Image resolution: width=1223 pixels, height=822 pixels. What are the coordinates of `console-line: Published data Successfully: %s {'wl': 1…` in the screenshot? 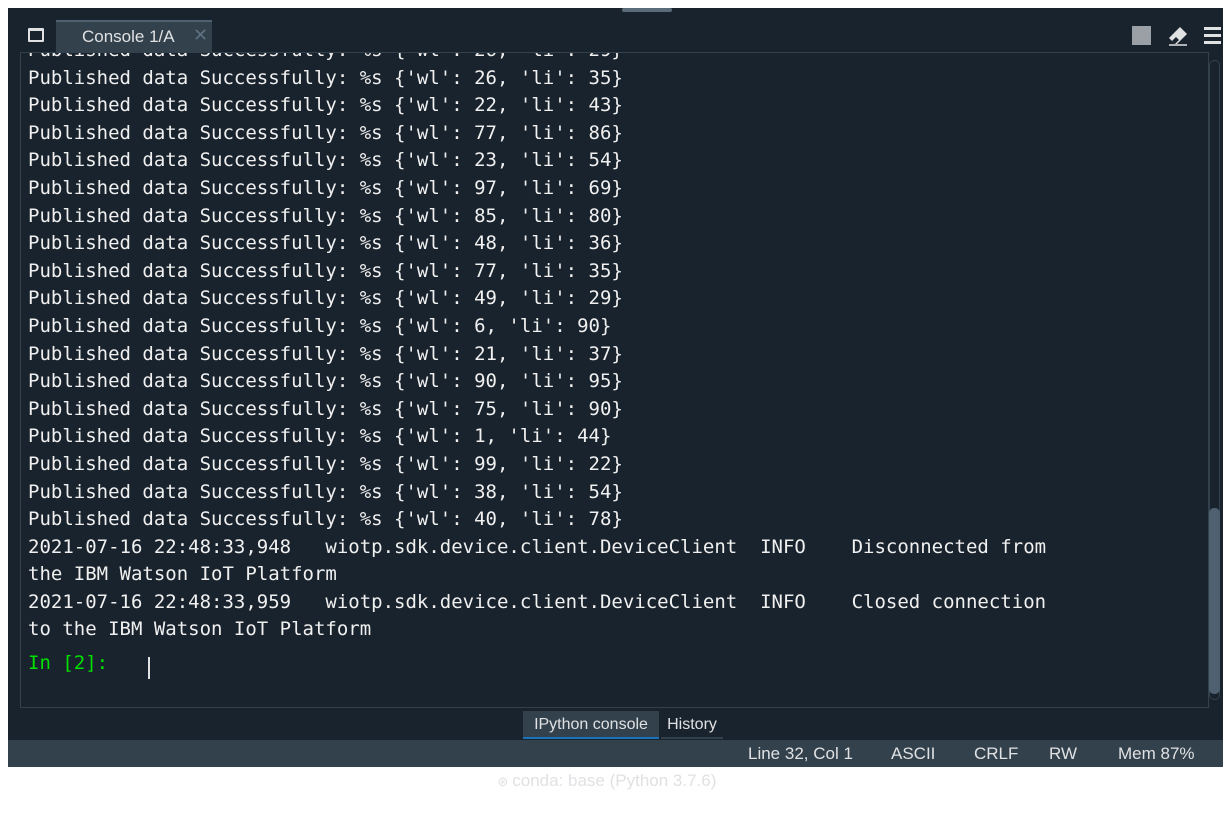 It's located at (320, 436).